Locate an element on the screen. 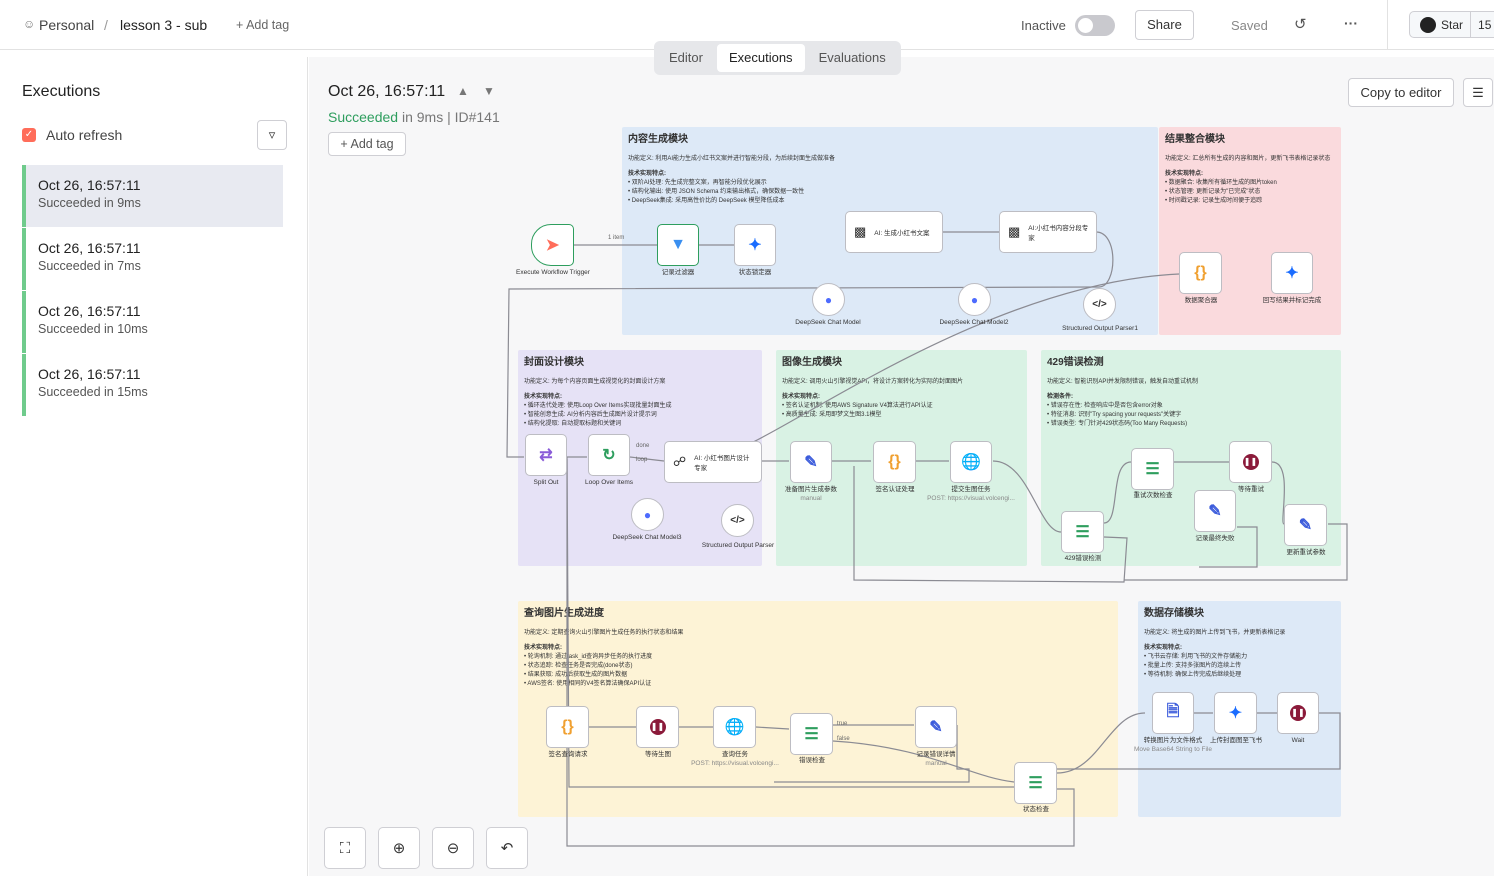 Image resolution: width=1494 pixels, height=876 pixels. node-label: 记录最终失败 is located at coordinates (1215, 538).